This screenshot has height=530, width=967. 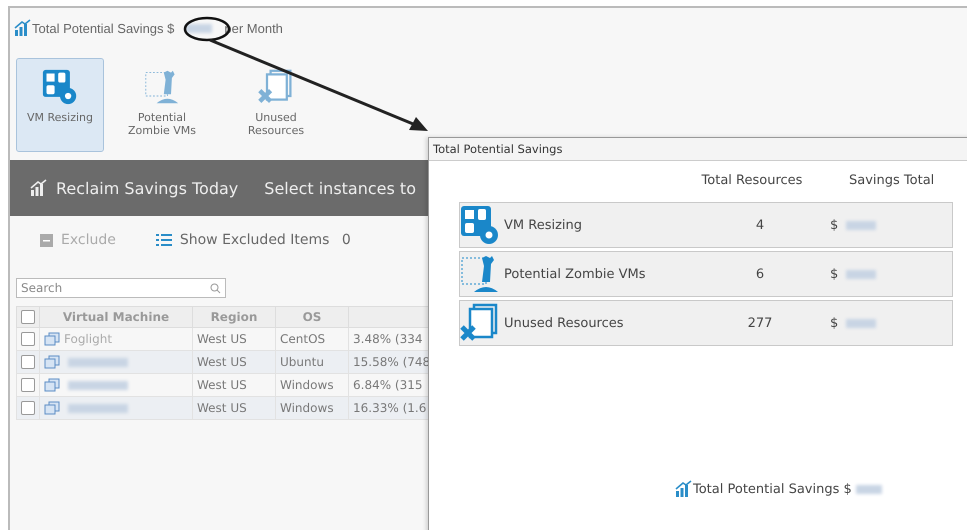 What do you see at coordinates (575, 274) in the screenshot?
I see `row-label: Potential Zombie VMs` at bounding box center [575, 274].